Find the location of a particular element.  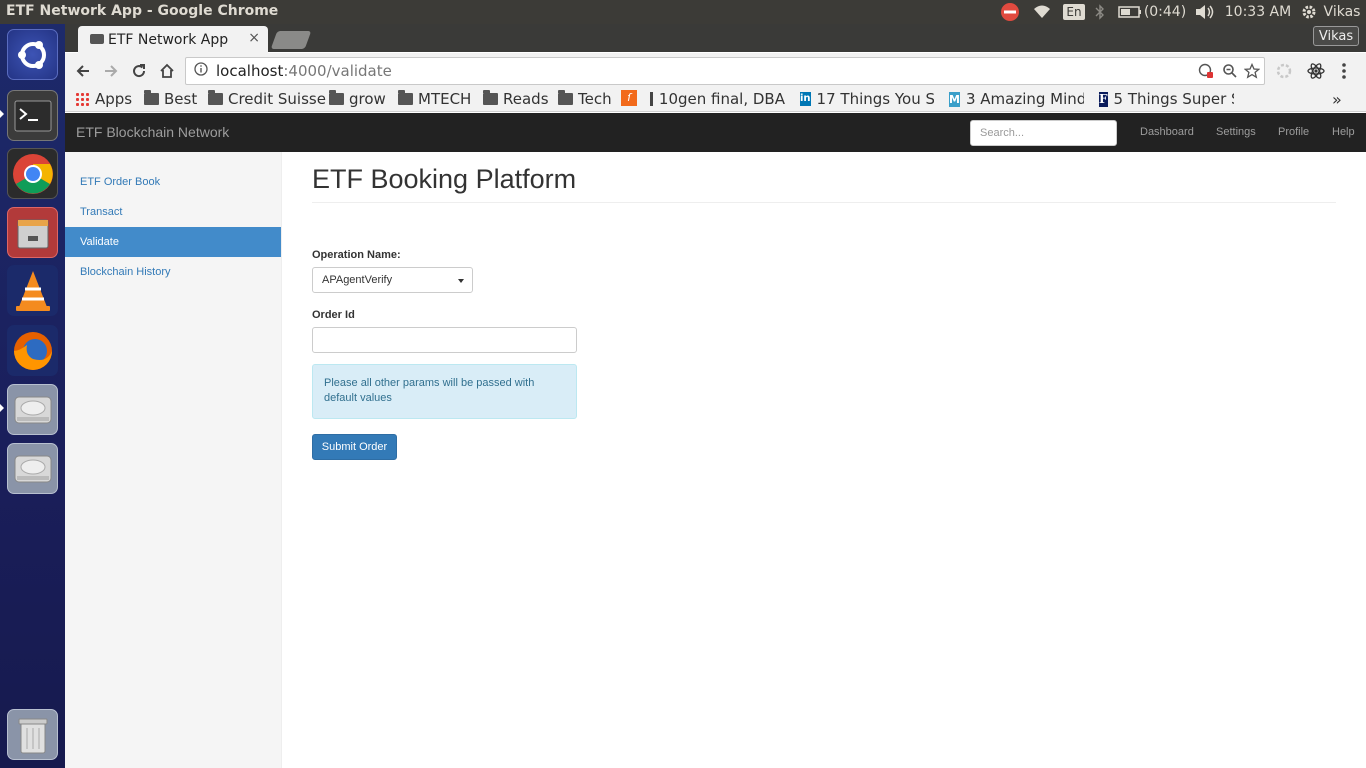

tab-favicon-icon is located at coordinates (97, 39).